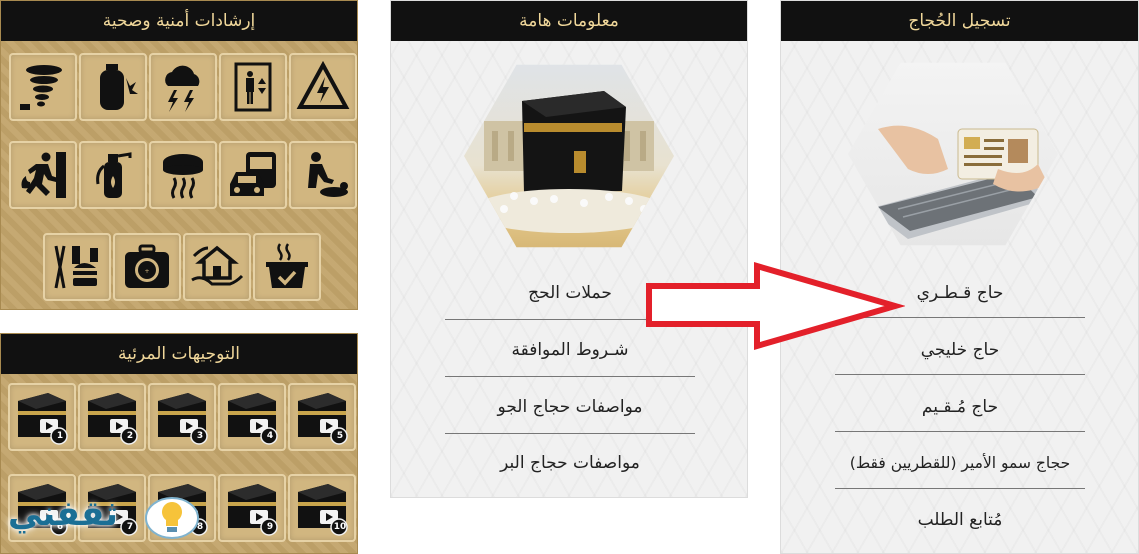 The image size is (1139, 554). Describe the element at coordinates (179, 354) in the screenshot. I see `visual-guidance-title: التوجيهات المرئية` at that location.